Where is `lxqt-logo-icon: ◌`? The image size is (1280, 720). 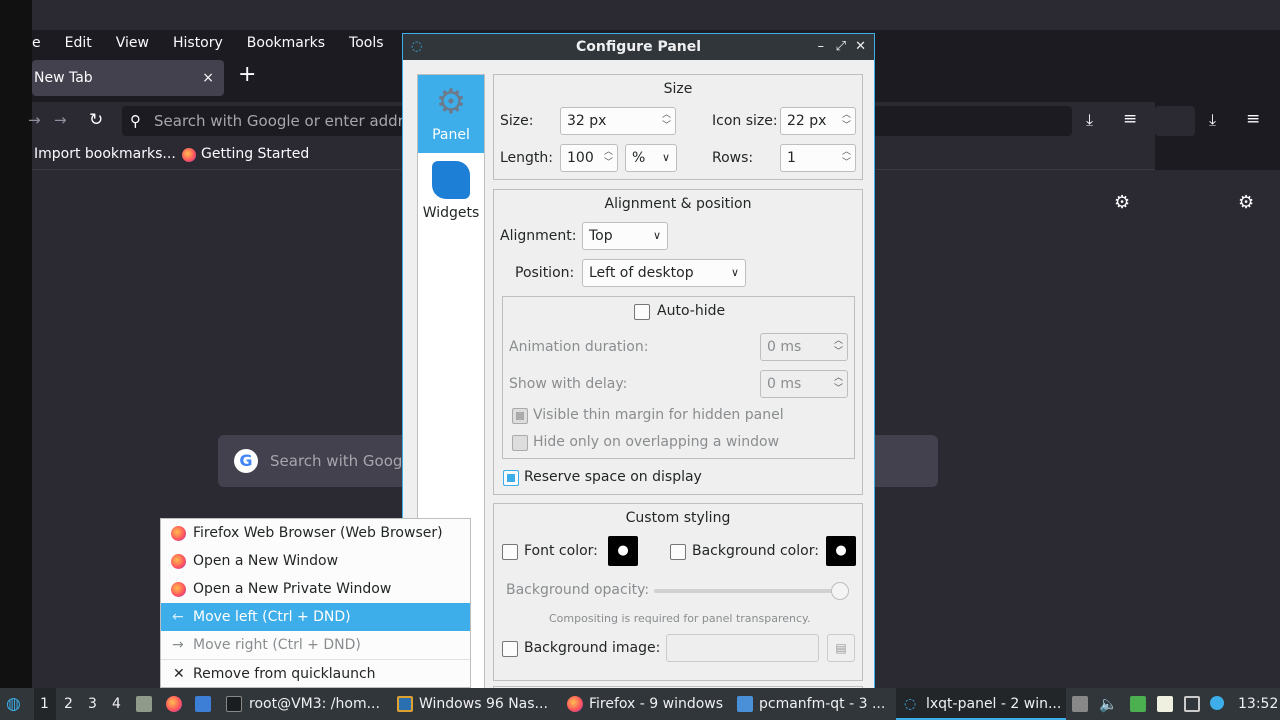 lxqt-logo-icon: ◌ is located at coordinates (417, 46).